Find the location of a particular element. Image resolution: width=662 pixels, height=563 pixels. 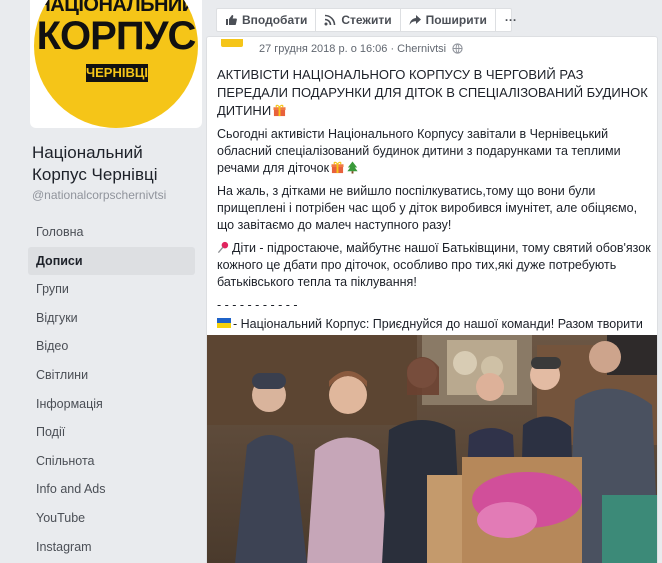

nav-item-youtube: YouTube is located at coordinates (111, 518).